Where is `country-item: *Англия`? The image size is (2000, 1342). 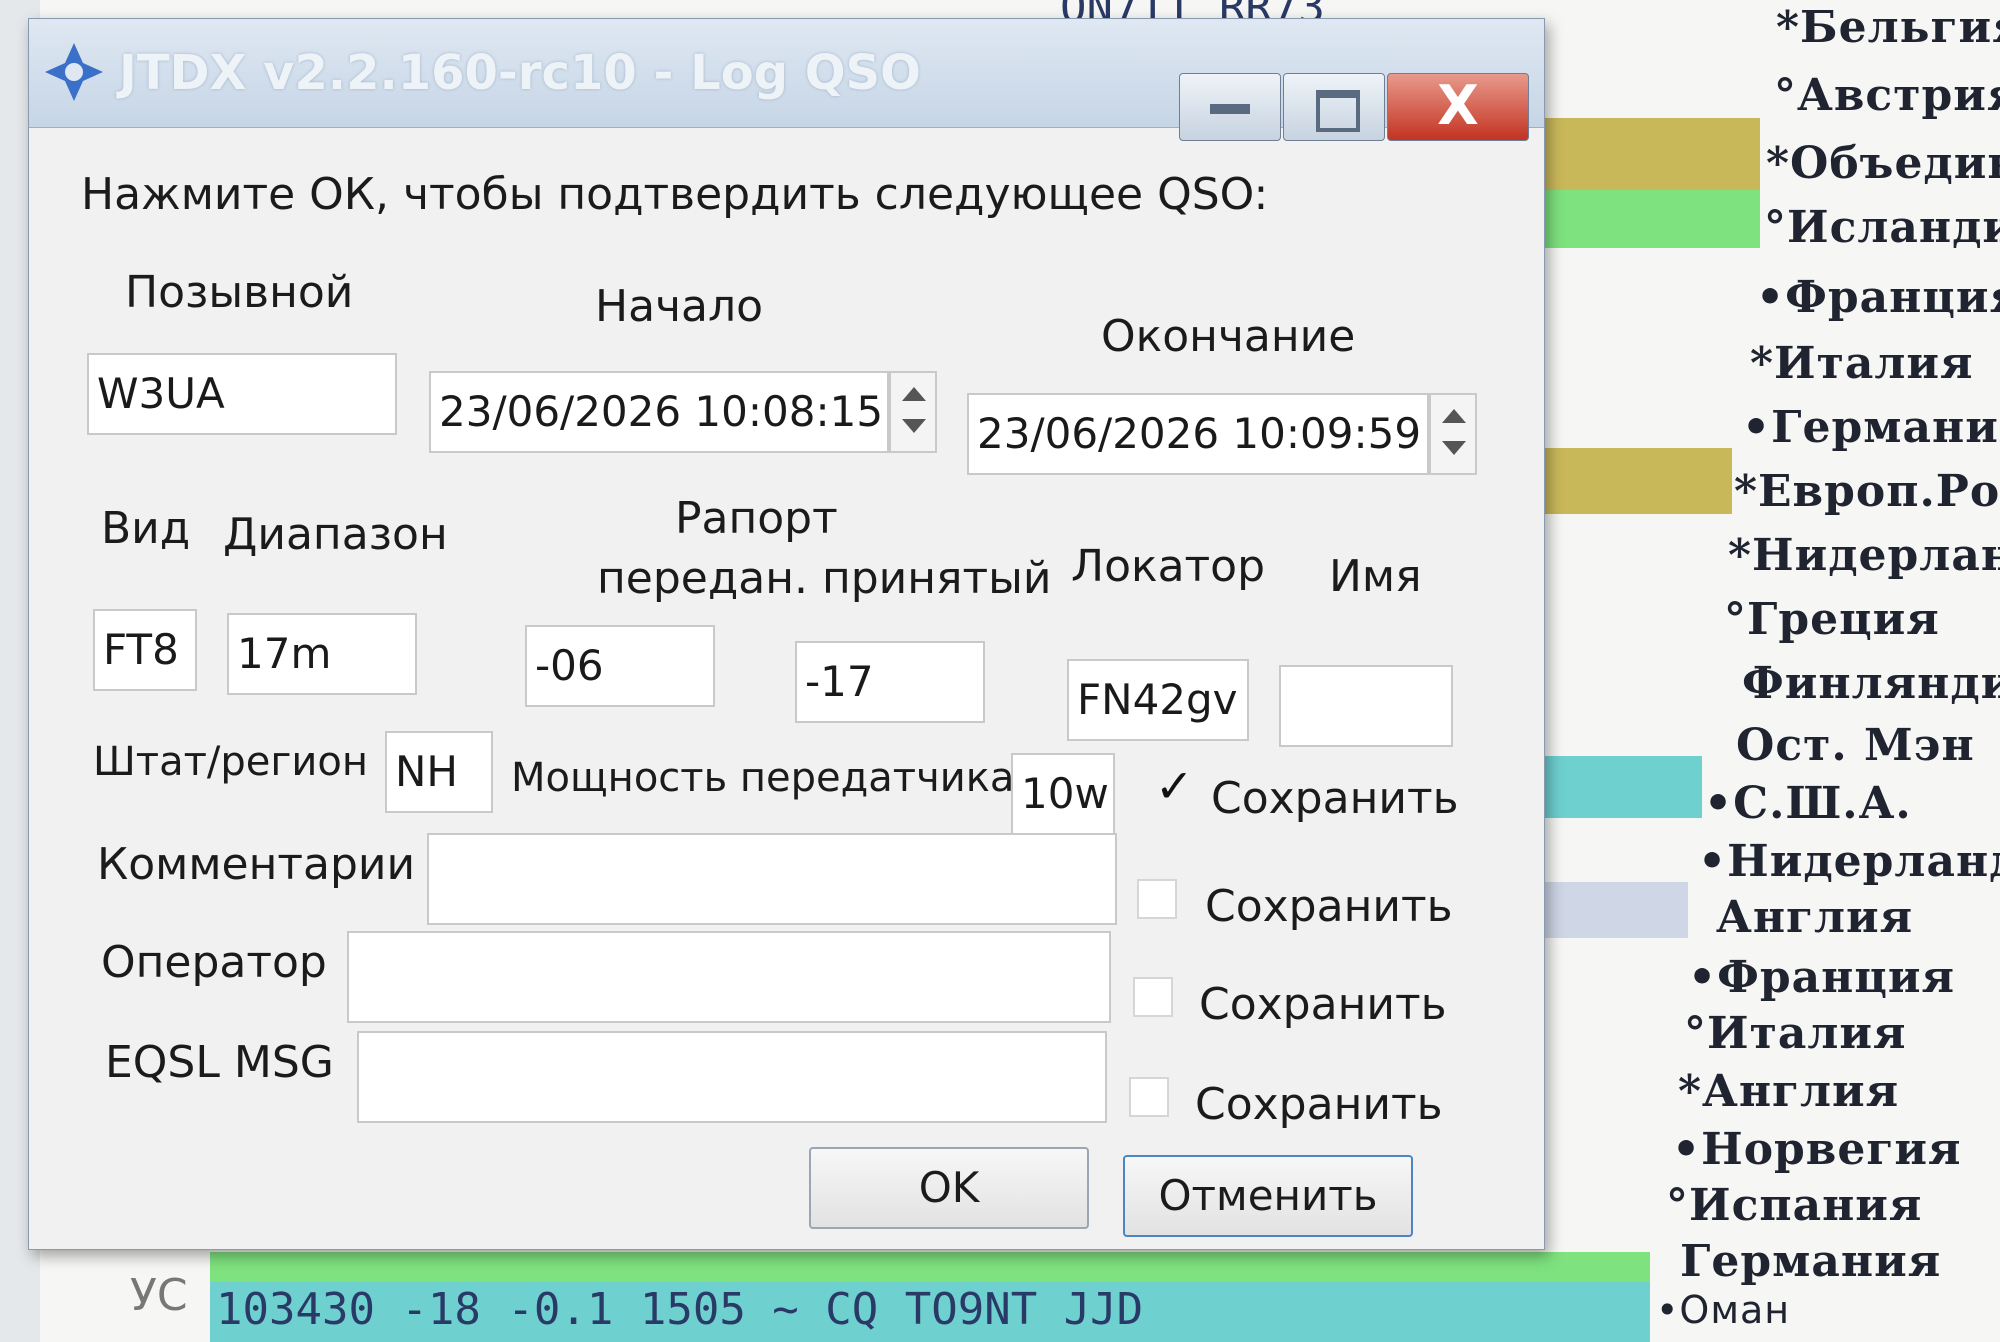 country-item: *Англия is located at coordinates (1789, 1091).